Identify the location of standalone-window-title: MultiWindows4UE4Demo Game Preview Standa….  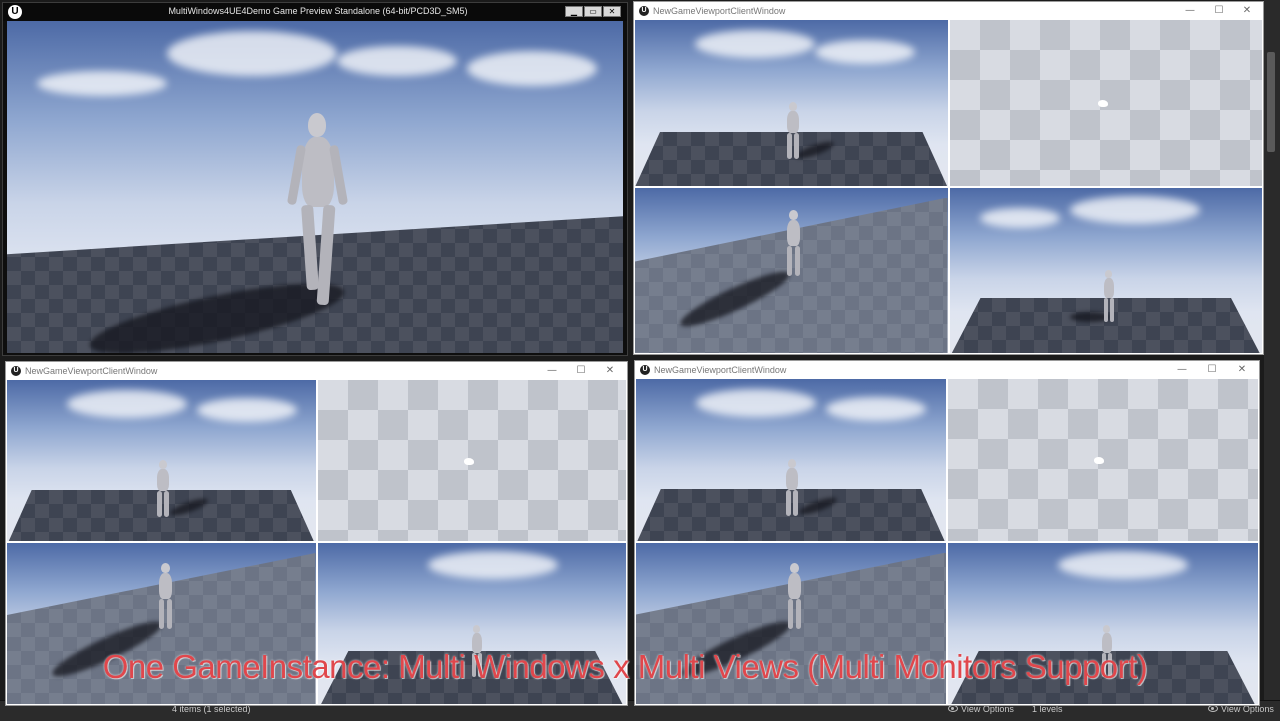
(318, 11).